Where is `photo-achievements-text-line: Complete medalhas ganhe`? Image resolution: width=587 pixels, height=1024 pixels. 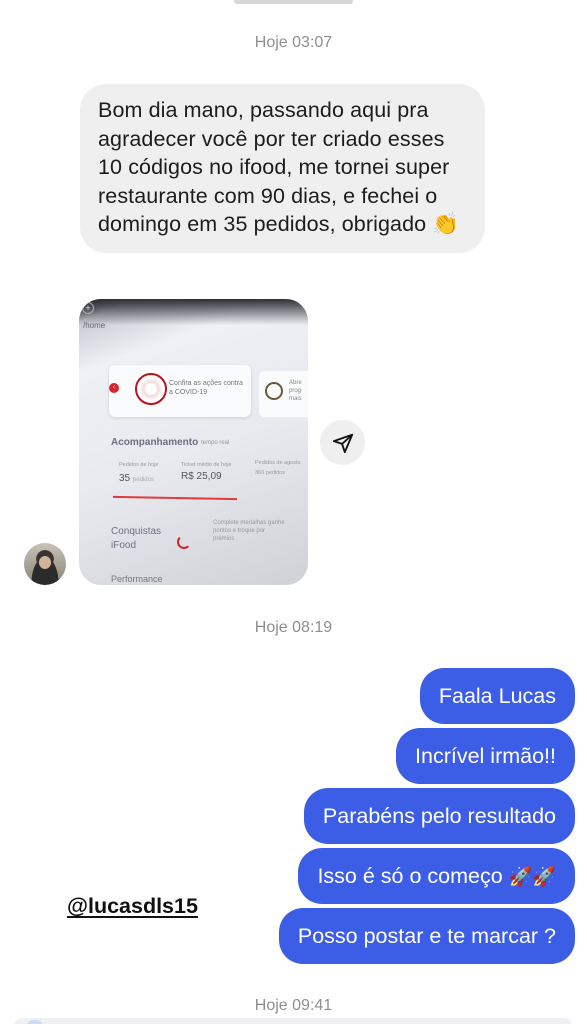 photo-achievements-text-line: Complete medalhas ganhe is located at coordinates (249, 523).